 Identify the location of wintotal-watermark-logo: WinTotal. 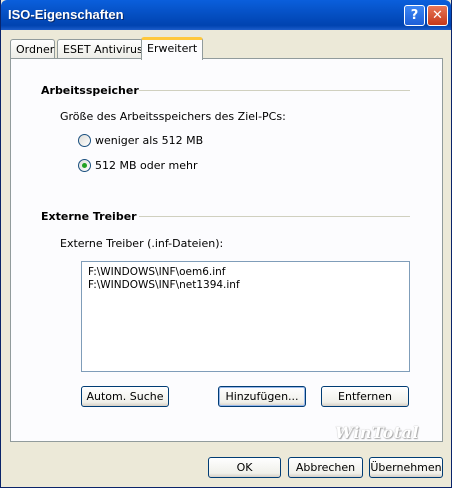
(377, 432).